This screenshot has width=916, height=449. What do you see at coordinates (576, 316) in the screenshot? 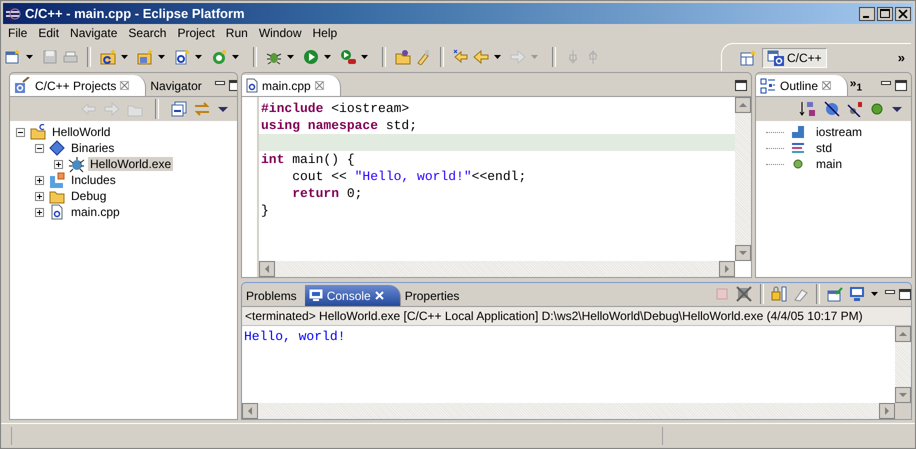
I see `console-description: <terminated> HelloWorld.exe [C/C++ Local Application] D:\ws2\HelloWorld\Debug\HelloWorld.exe (4/4/05 10:17 PM)` at bounding box center [576, 316].